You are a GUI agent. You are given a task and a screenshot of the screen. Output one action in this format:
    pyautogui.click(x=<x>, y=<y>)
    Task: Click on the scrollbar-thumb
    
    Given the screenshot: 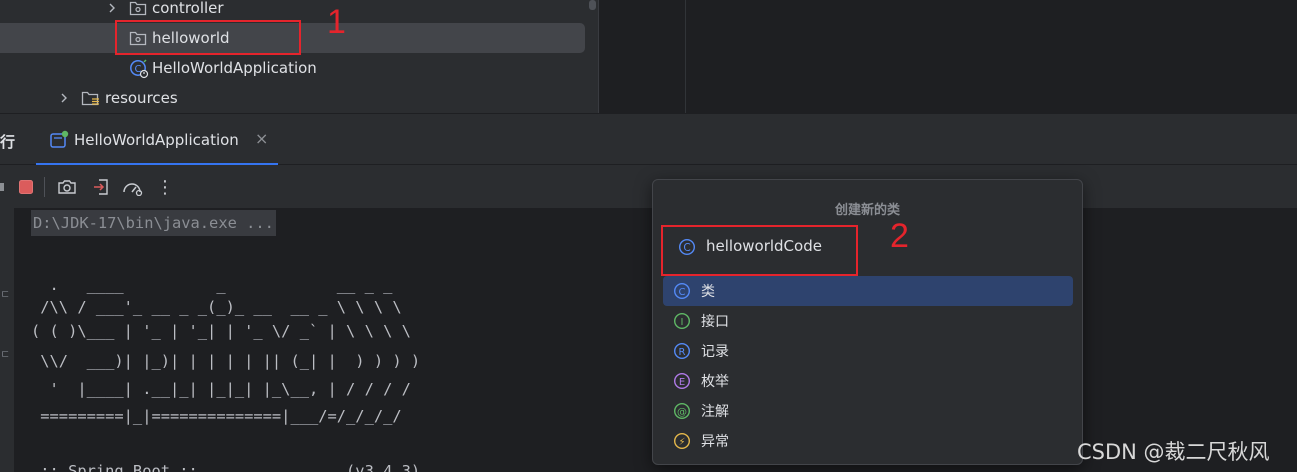 What is the action you would take?
    pyautogui.click(x=592, y=5)
    